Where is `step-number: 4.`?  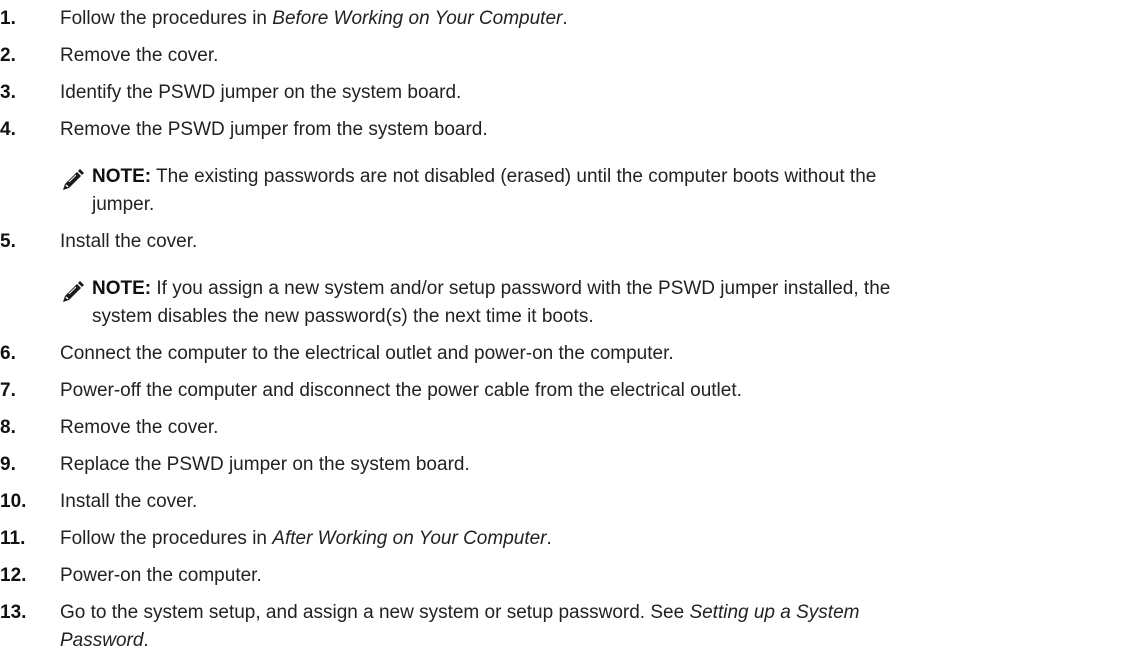
step-number: 4. is located at coordinates (8, 129).